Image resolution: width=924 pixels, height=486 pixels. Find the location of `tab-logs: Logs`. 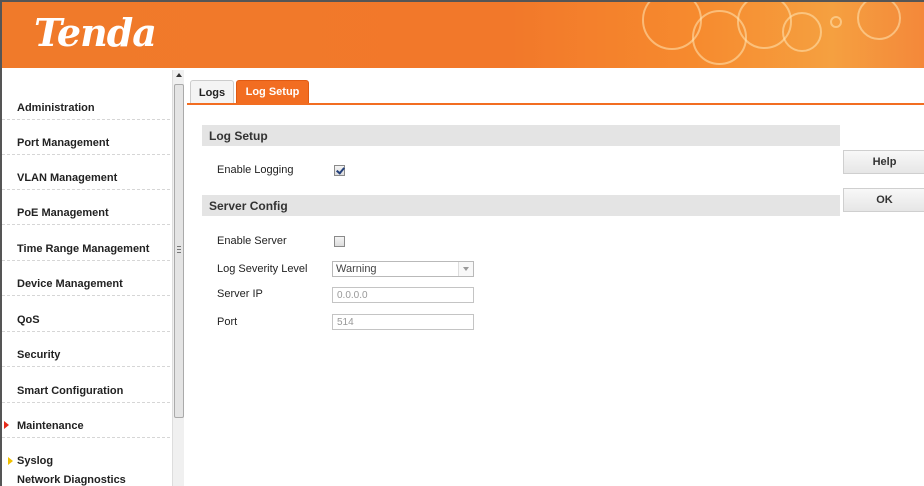

tab-logs: Logs is located at coordinates (212, 92).